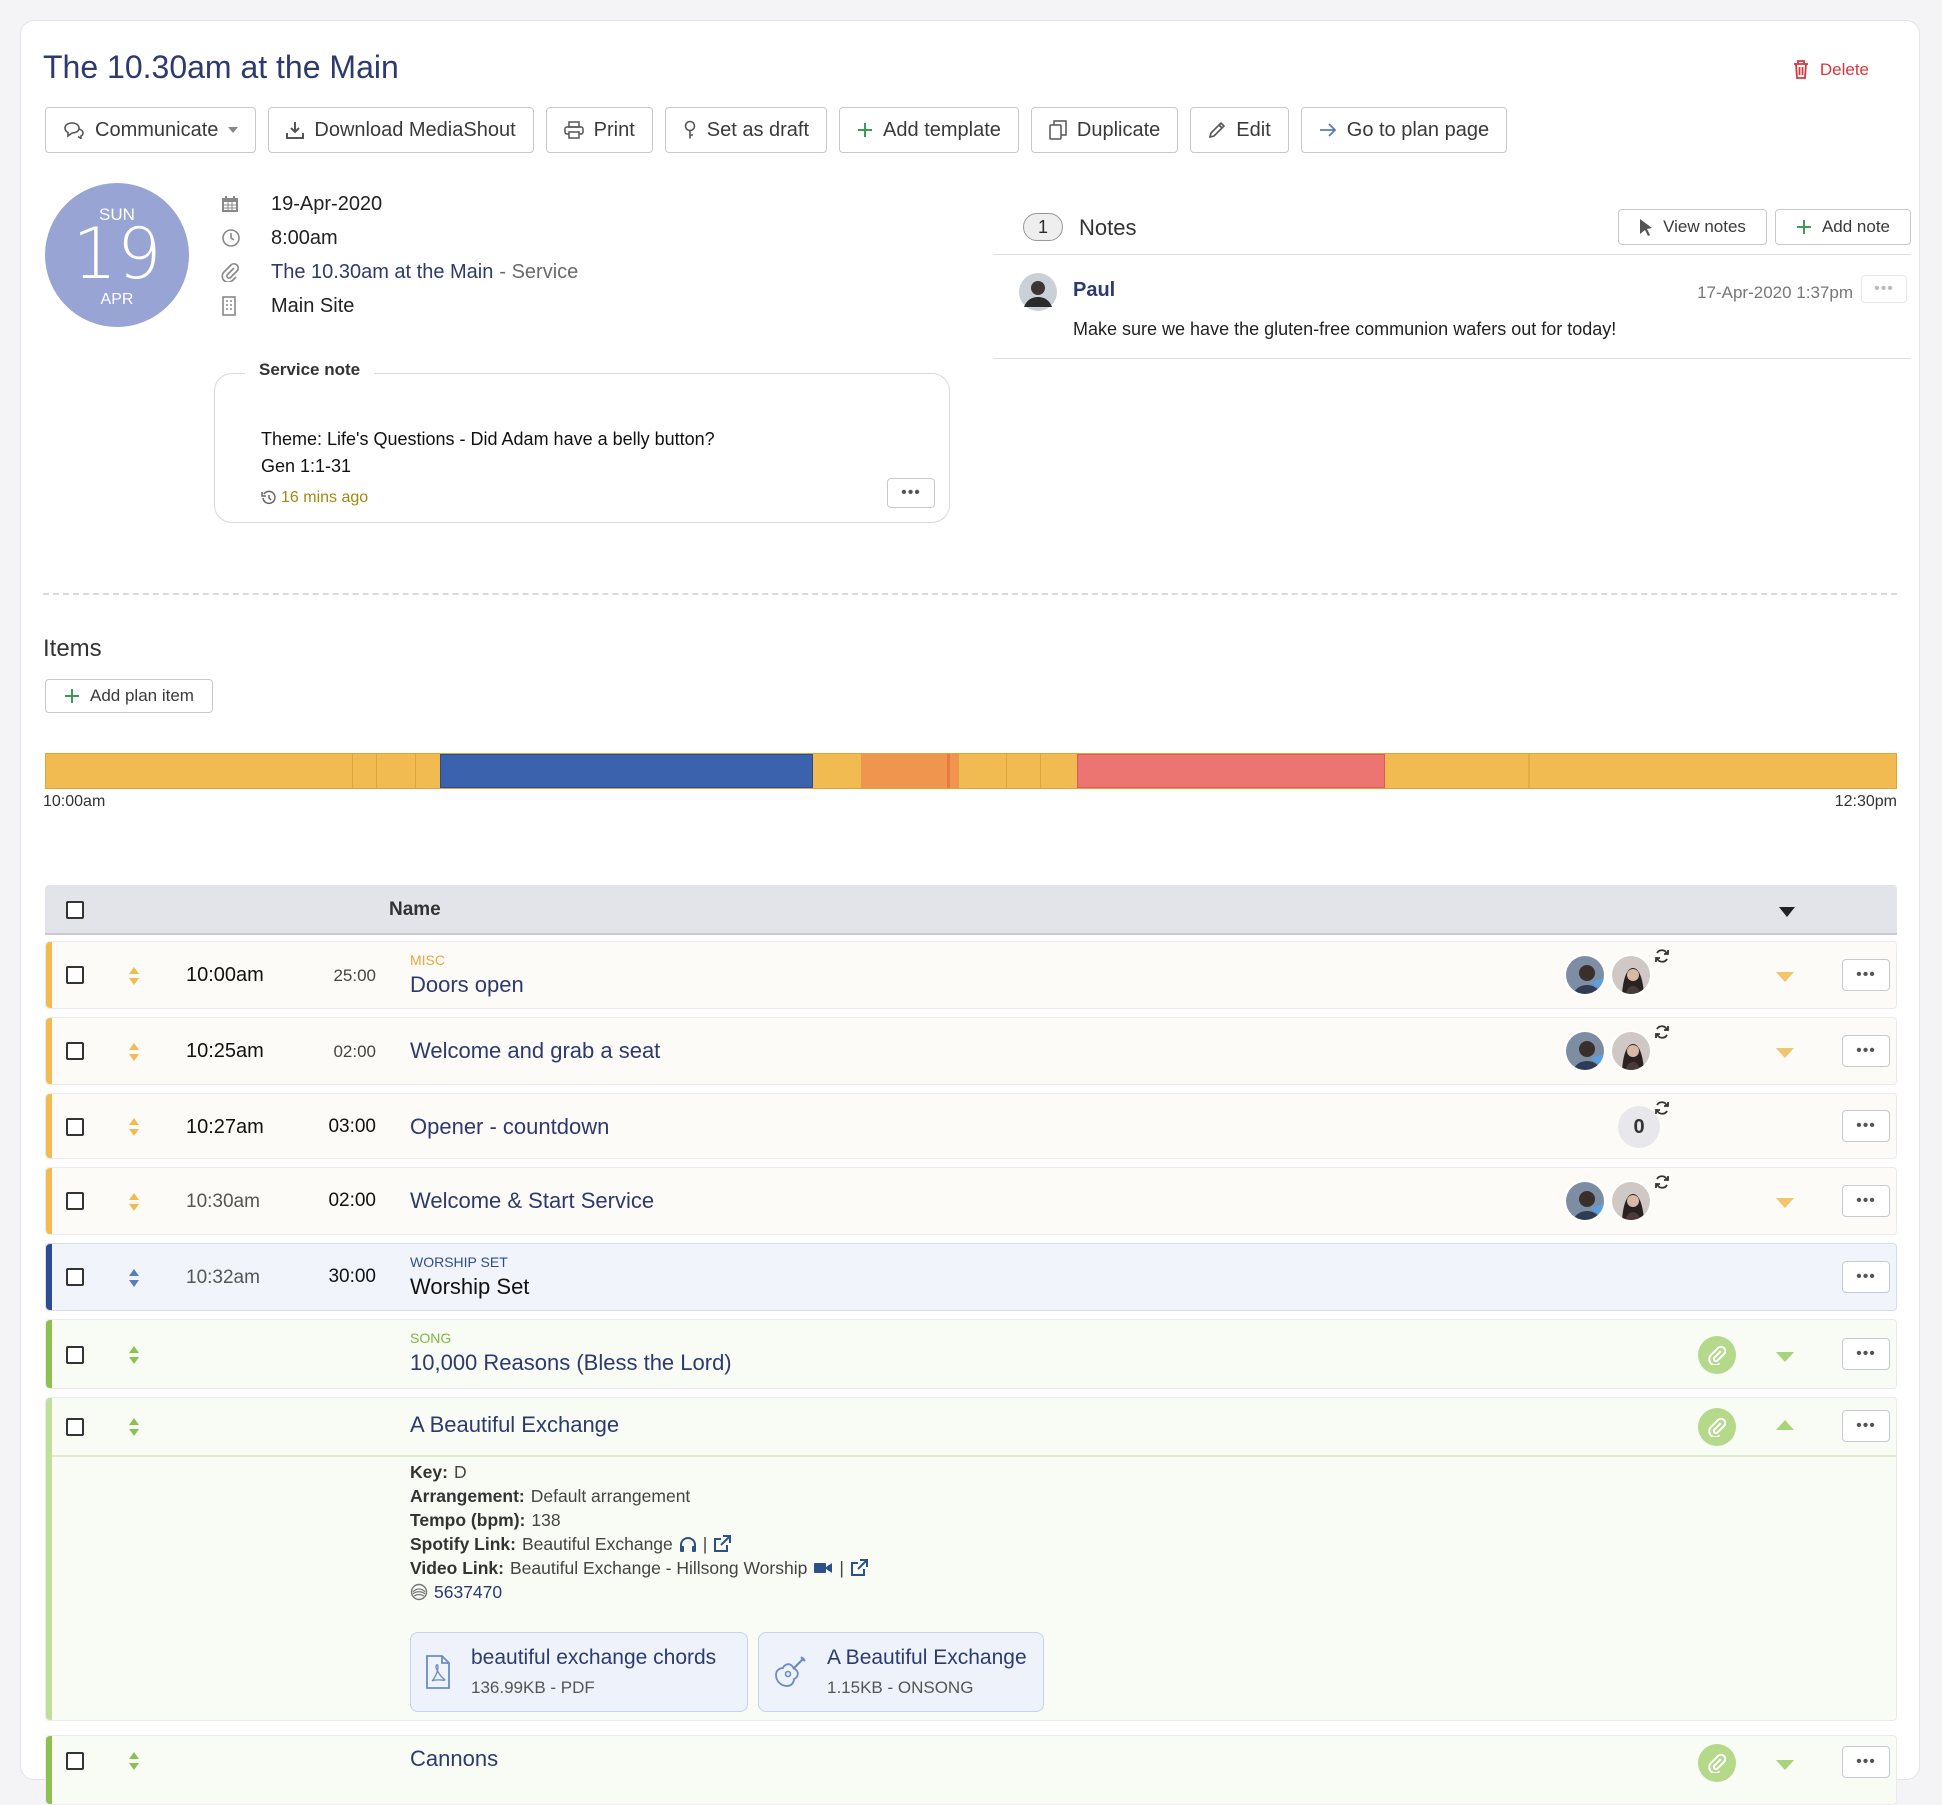  Describe the element at coordinates (459, 1262) in the screenshot. I see `row-category: WORSHIP SET` at that location.